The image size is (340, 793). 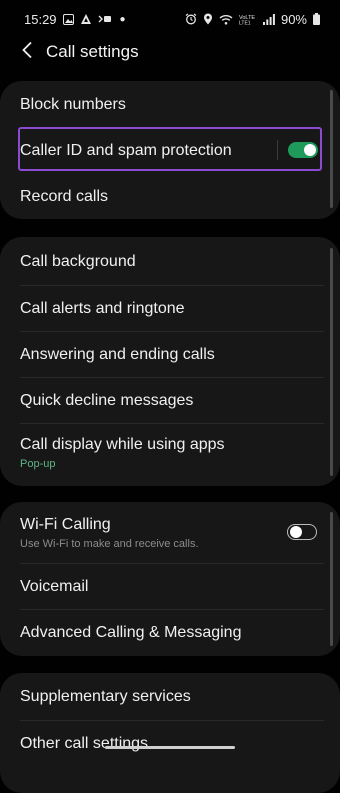 I want to click on quick-decline-item: Quick decline messages, so click(x=162, y=400).